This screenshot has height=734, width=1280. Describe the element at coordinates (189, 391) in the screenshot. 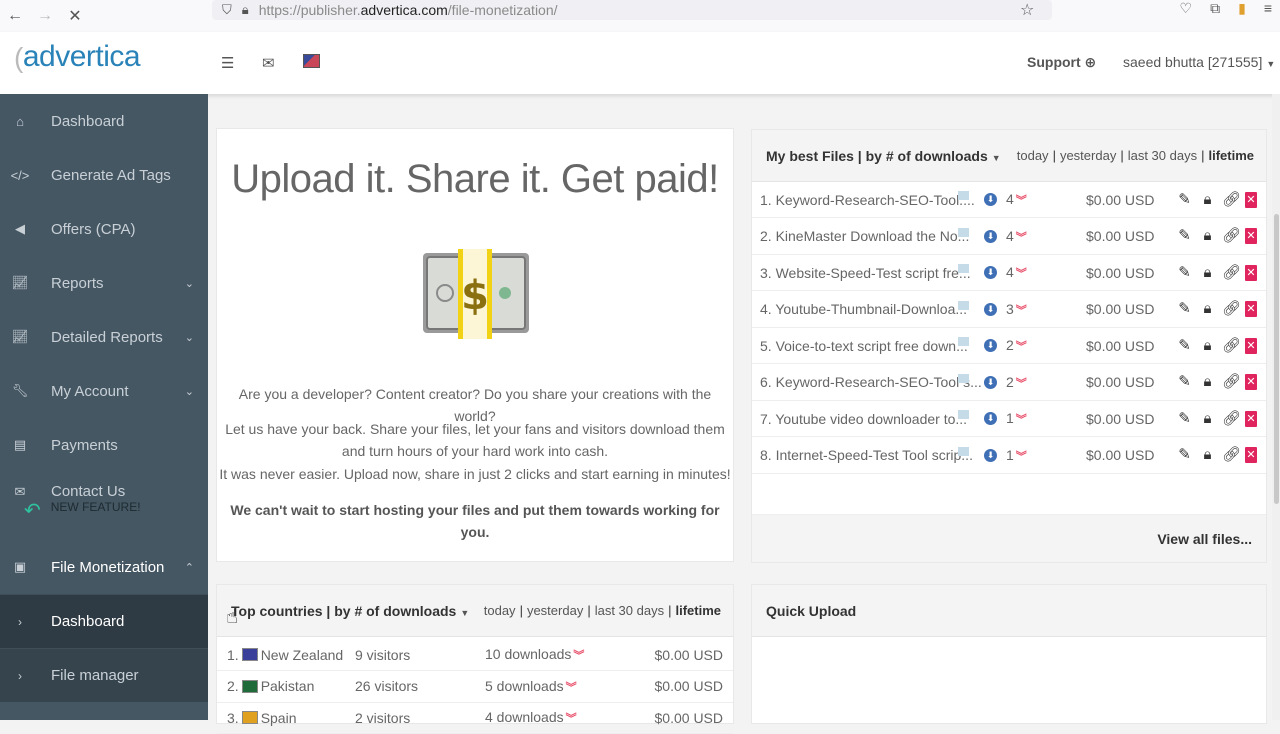

I see `chevron-down-icon: ⌄` at that location.